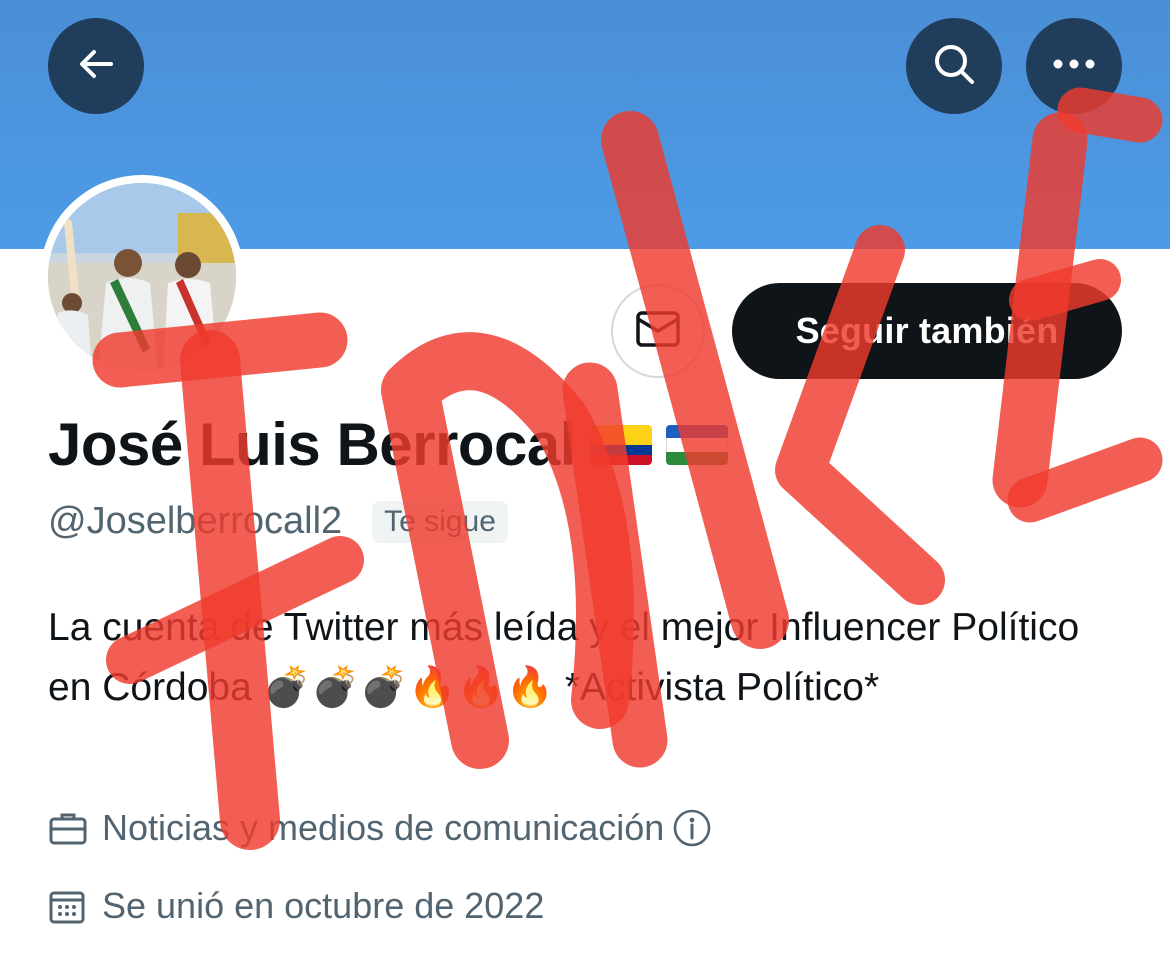 Image resolution: width=1170 pixels, height=968 pixels. I want to click on avatar-photo, so click(142, 277).